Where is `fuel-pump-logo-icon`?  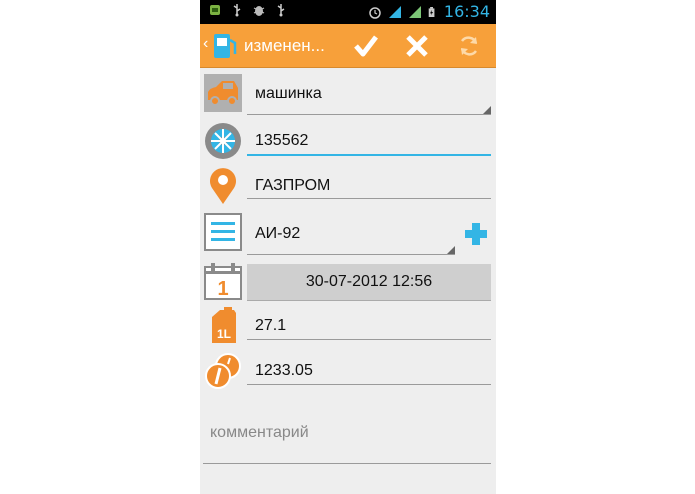
fuel-pump-logo-icon is located at coordinates (226, 45).